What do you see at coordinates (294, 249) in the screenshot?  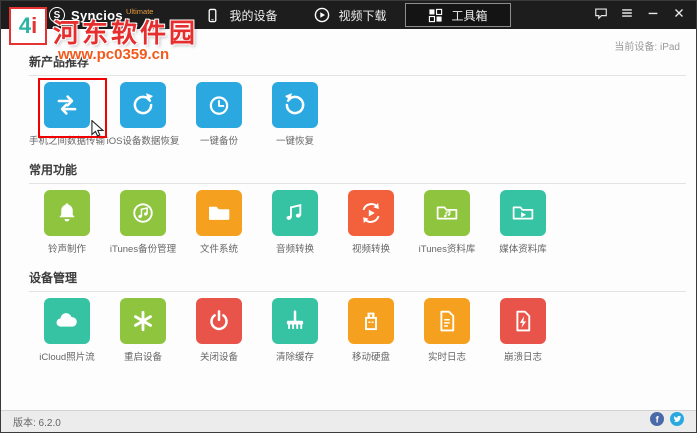 I see `tile-label: 音频转换` at bounding box center [294, 249].